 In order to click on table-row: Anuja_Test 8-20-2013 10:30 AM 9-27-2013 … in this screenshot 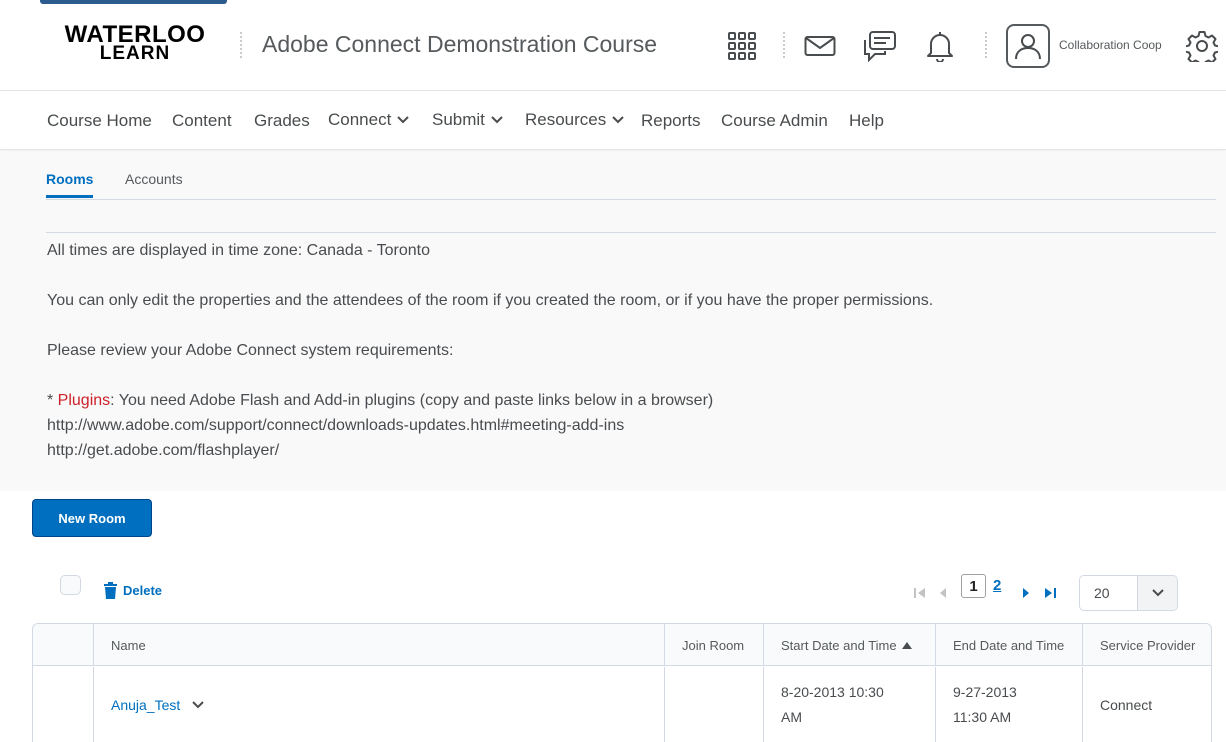, I will do `click(622, 704)`.